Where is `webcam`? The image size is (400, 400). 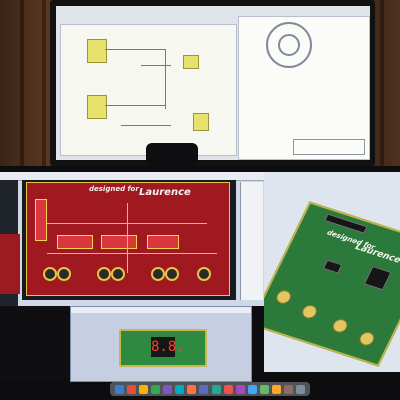
webcam is located at coordinates (172, 154).